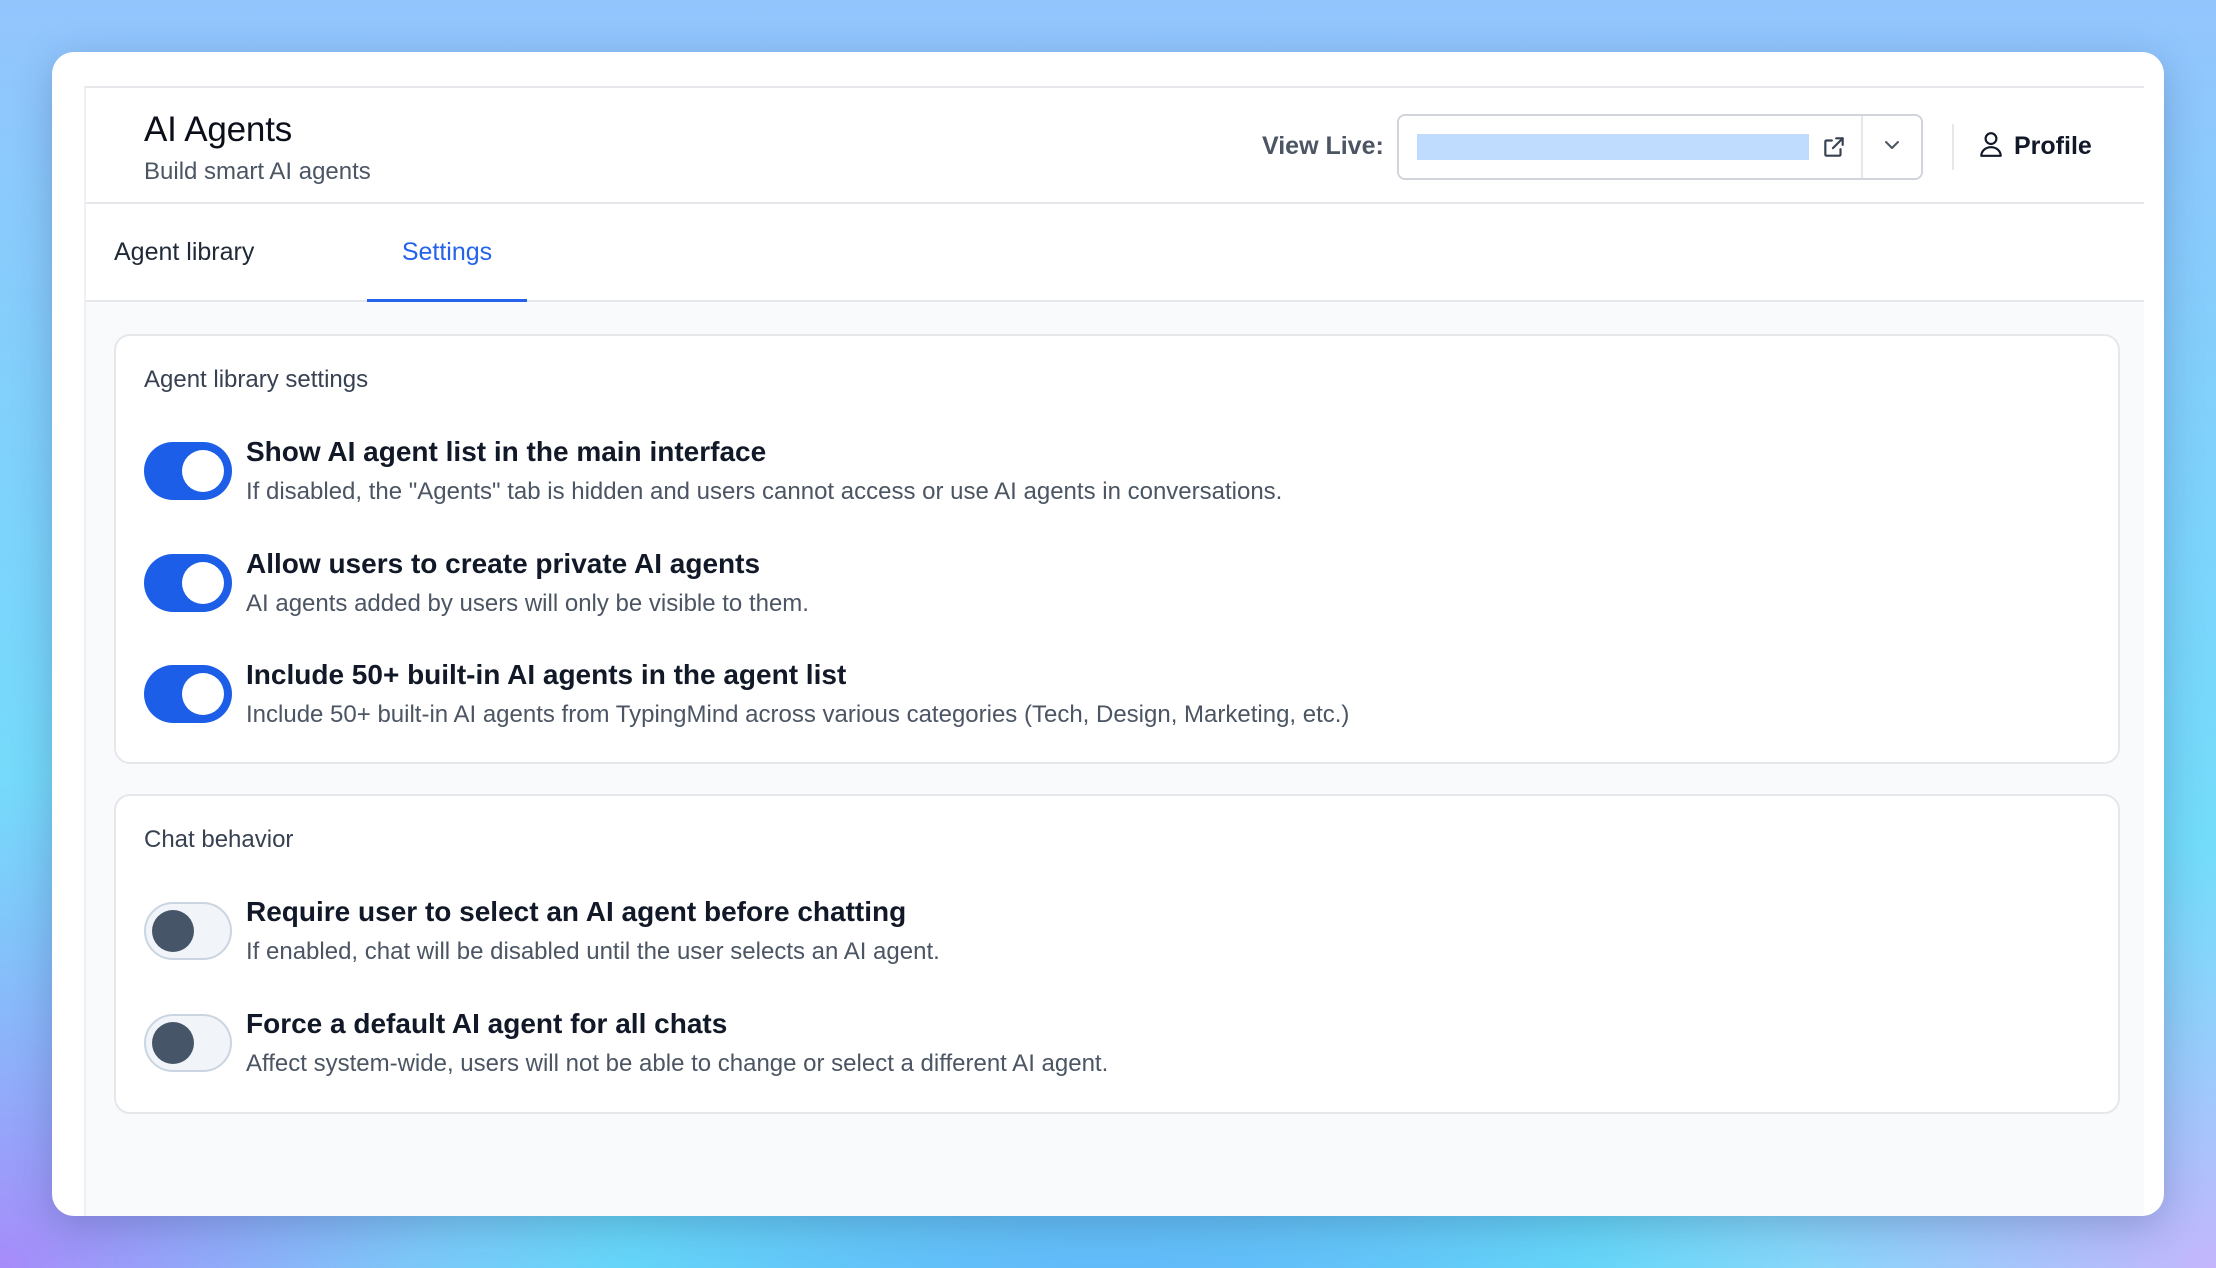 The height and width of the screenshot is (1268, 2216). I want to click on user-icon, so click(1991, 146).